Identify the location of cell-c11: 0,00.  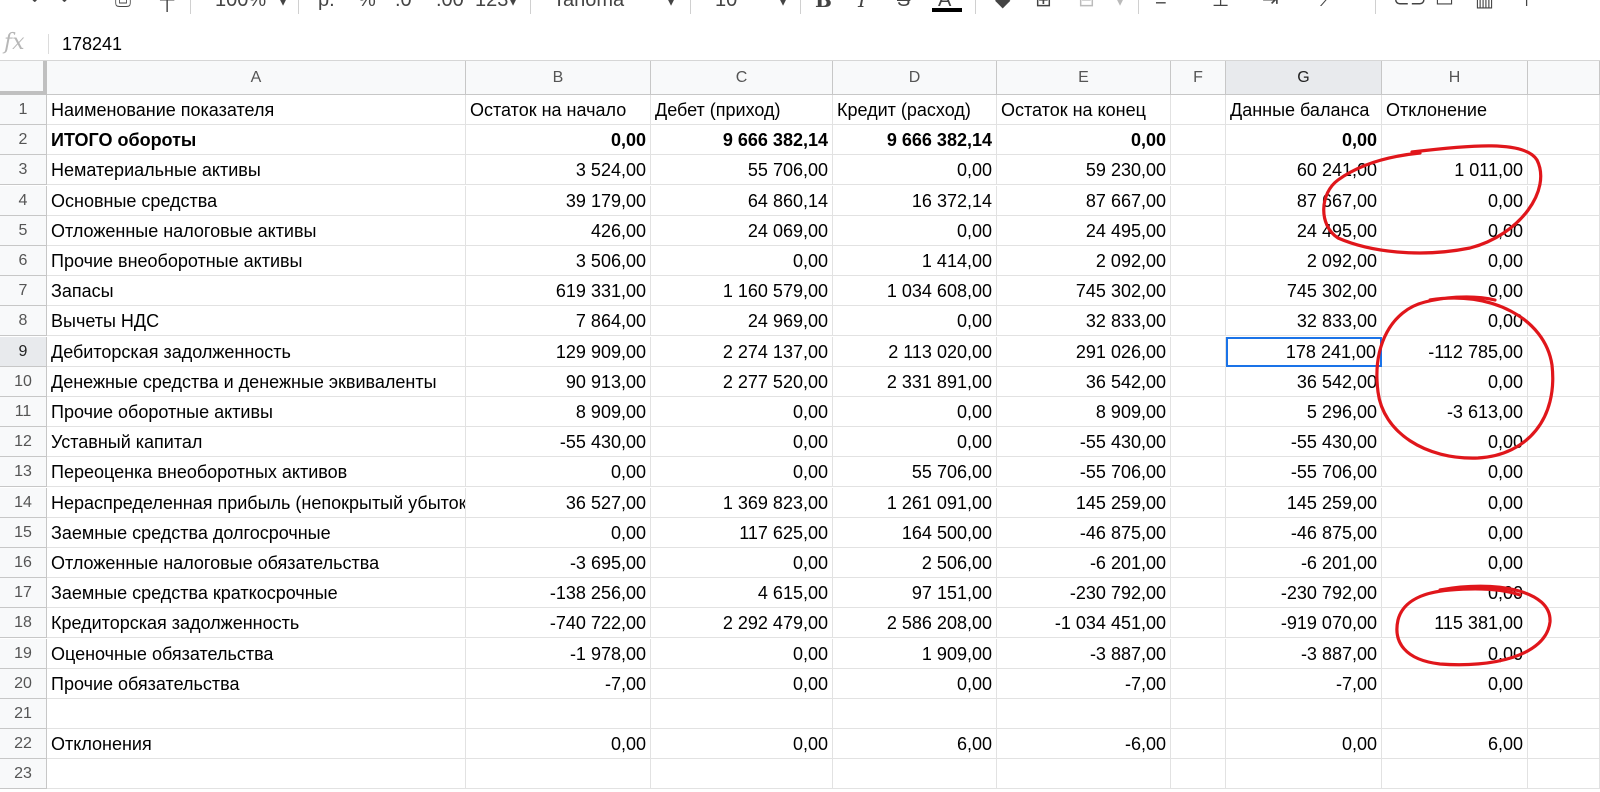
(742, 412).